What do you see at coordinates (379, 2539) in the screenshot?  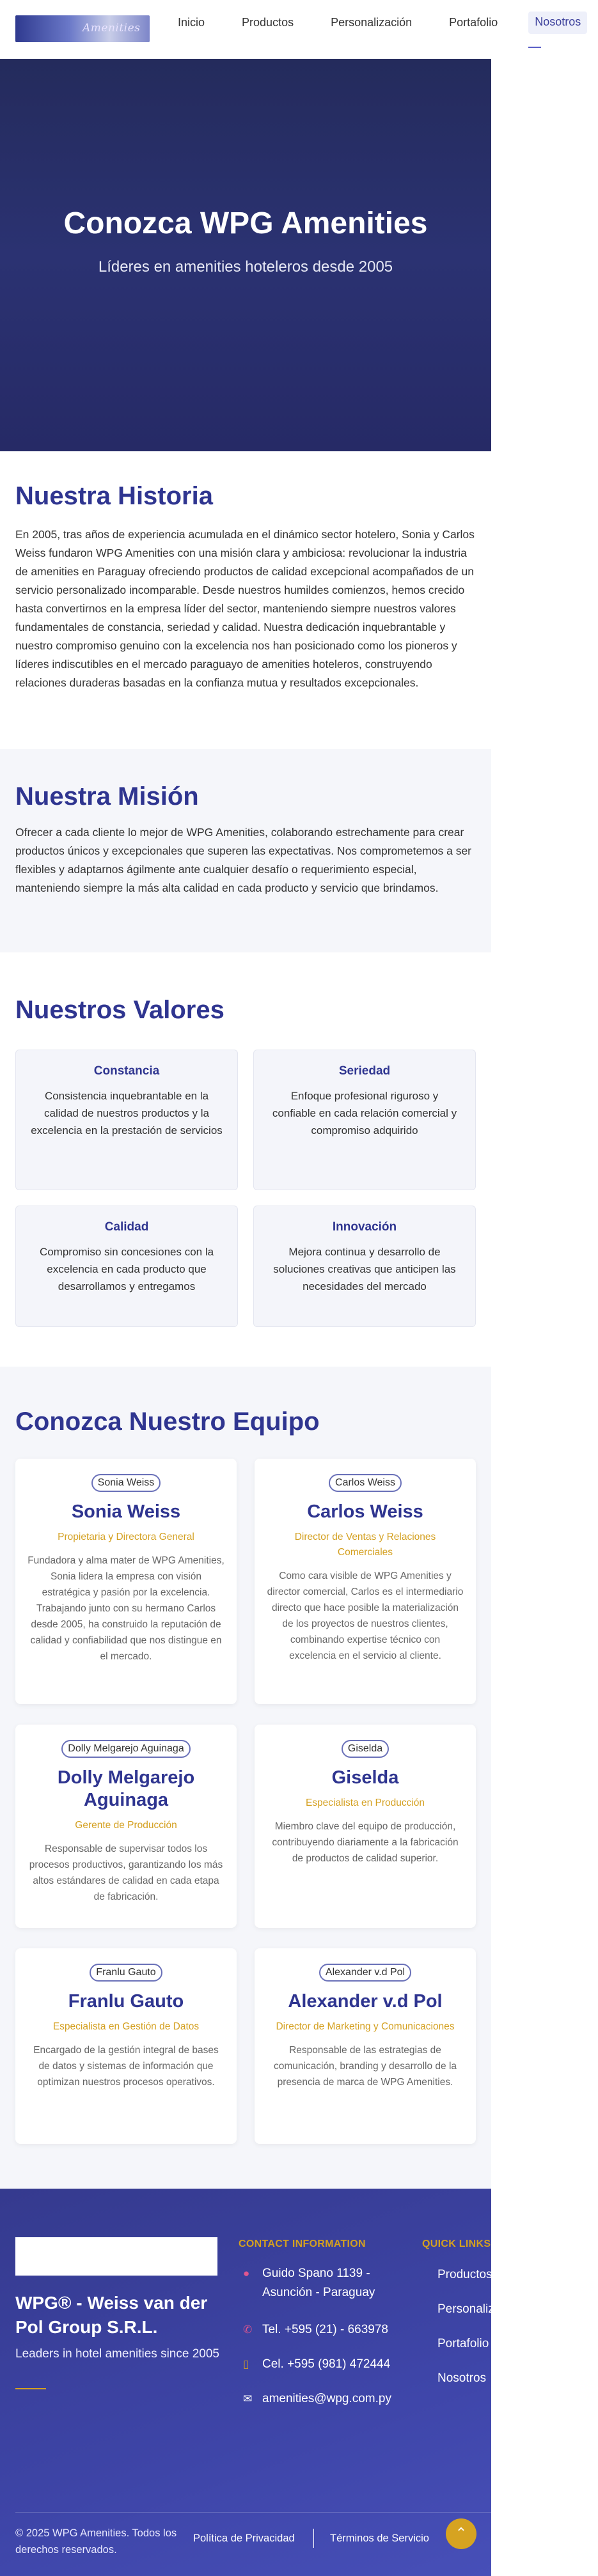 I see `terms-link: Términos de Servicio` at bounding box center [379, 2539].